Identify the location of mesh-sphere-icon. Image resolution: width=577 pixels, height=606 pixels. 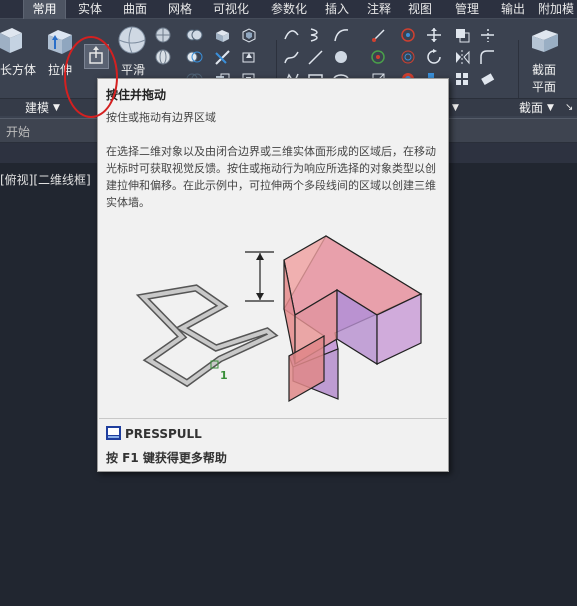
(163, 35).